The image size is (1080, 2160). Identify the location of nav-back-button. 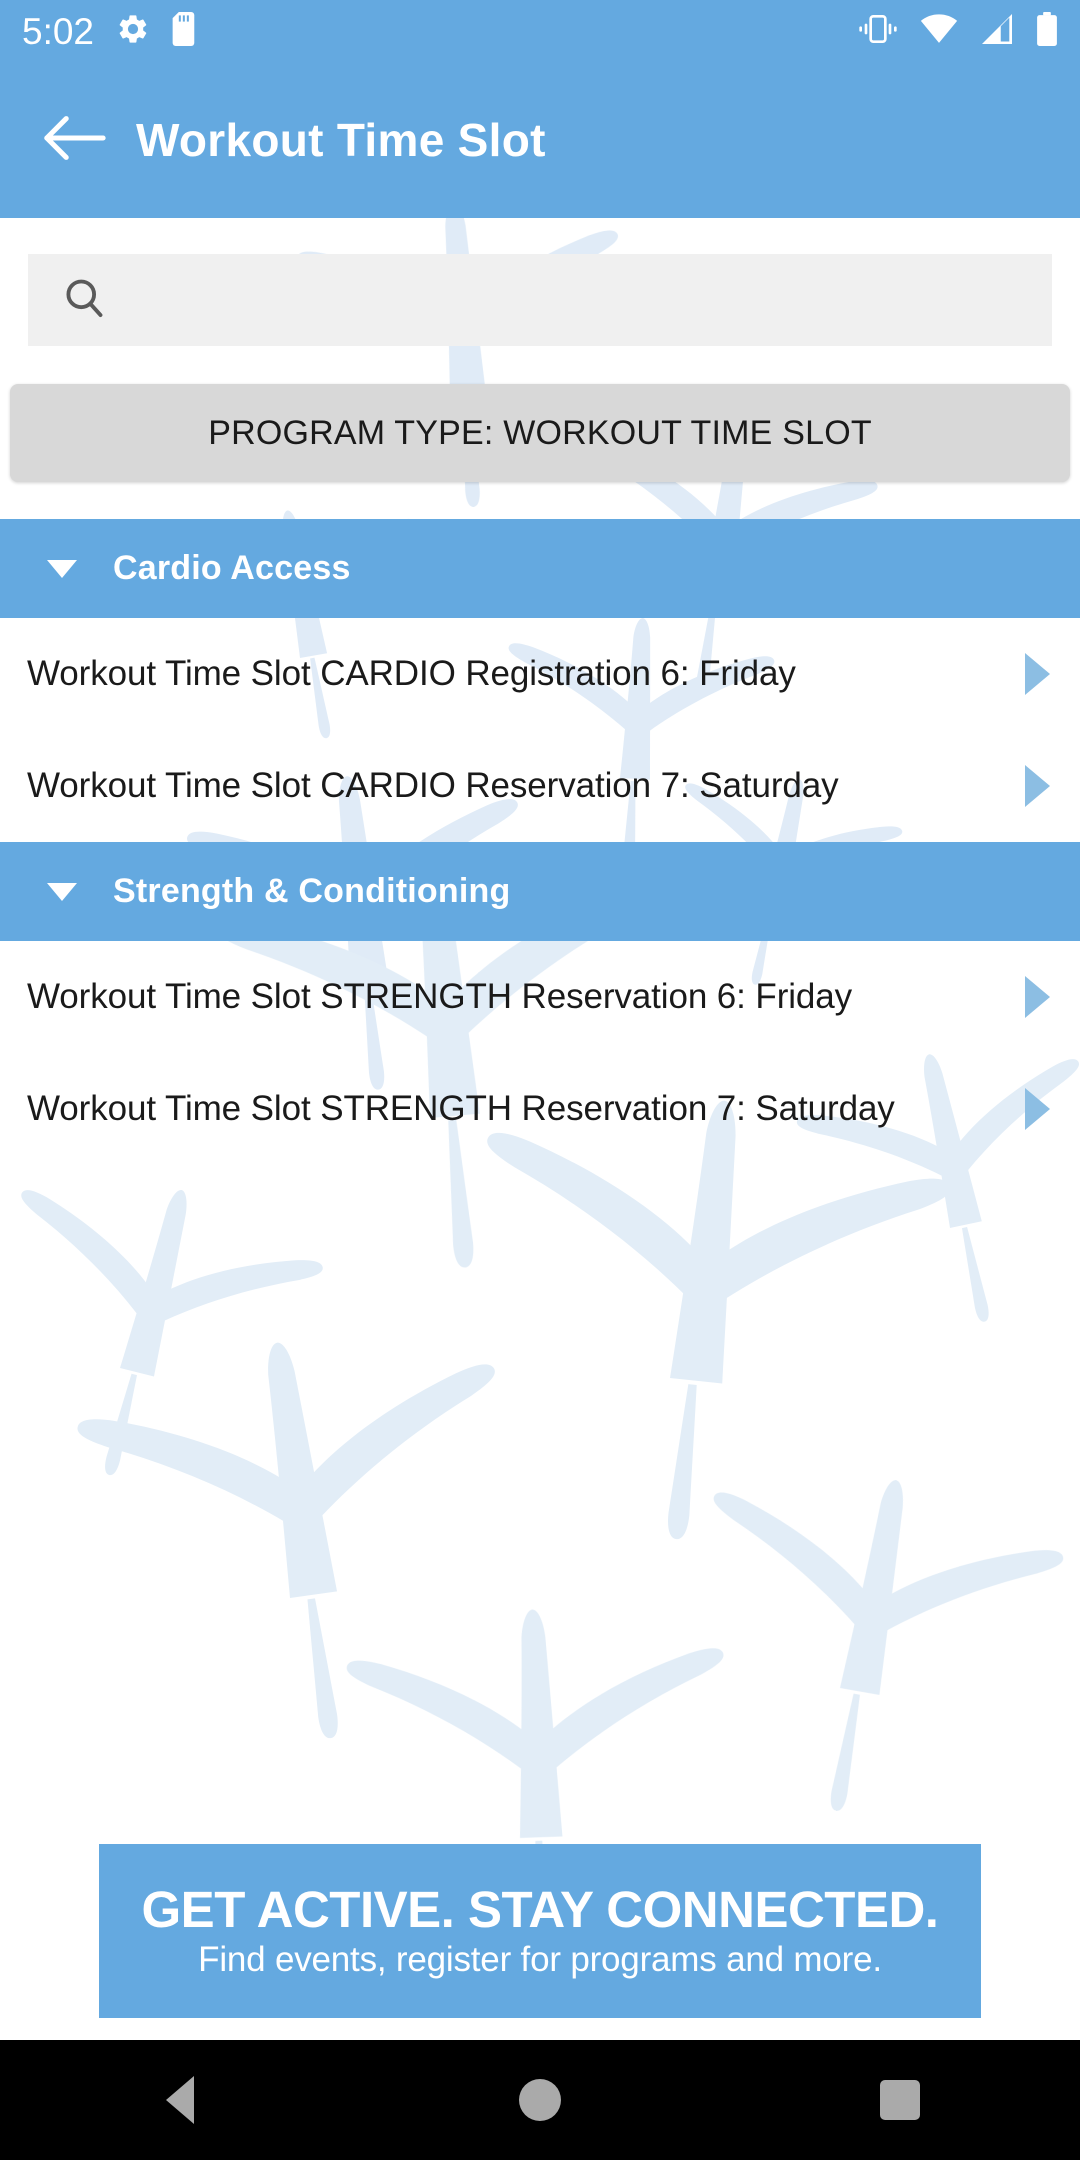
(180, 2100).